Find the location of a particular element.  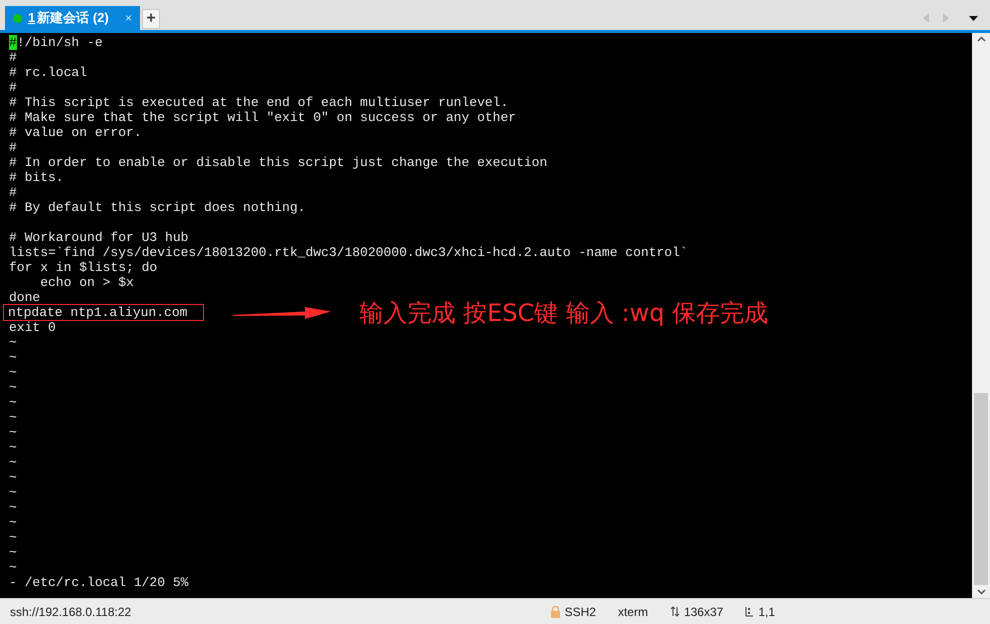

terminal-line: lists=`find /sys/devices/18013200.rtk_dwc3/18020000.dwc3/xhci-hcd.2.auto -name control` is located at coordinates (348, 252).